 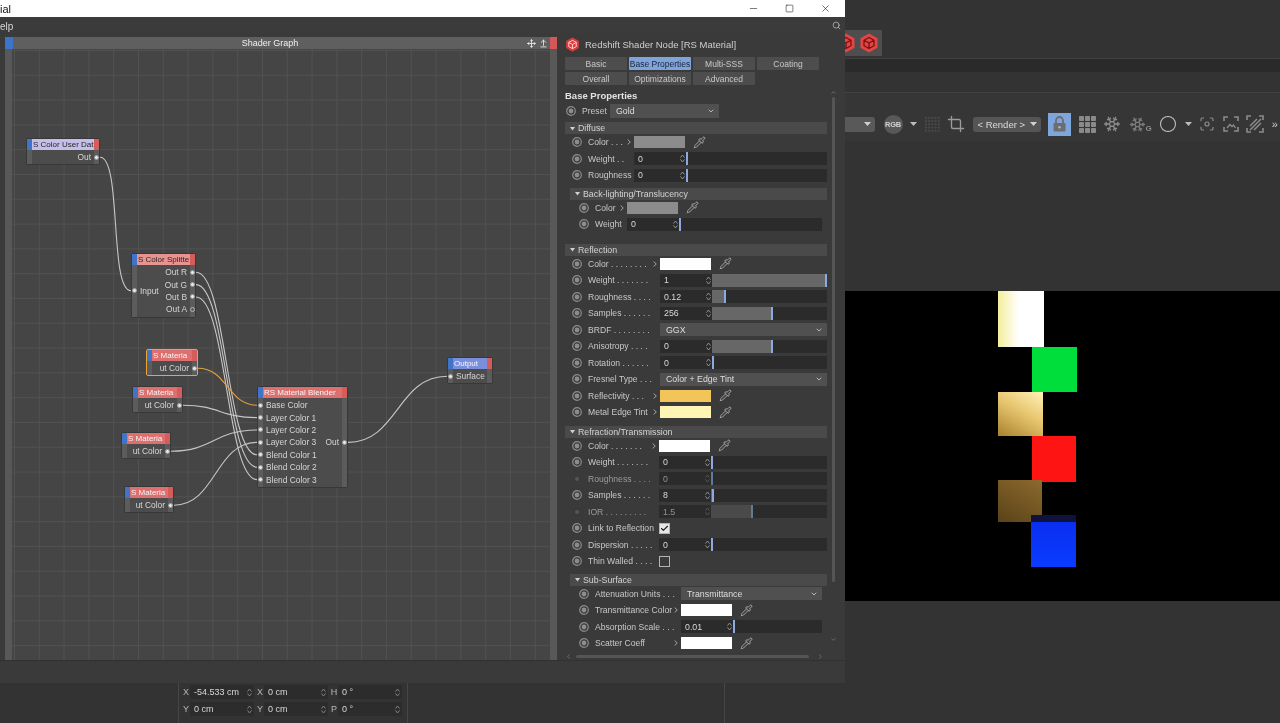 What do you see at coordinates (686, 280) in the screenshot?
I see `number-field: 1` at bounding box center [686, 280].